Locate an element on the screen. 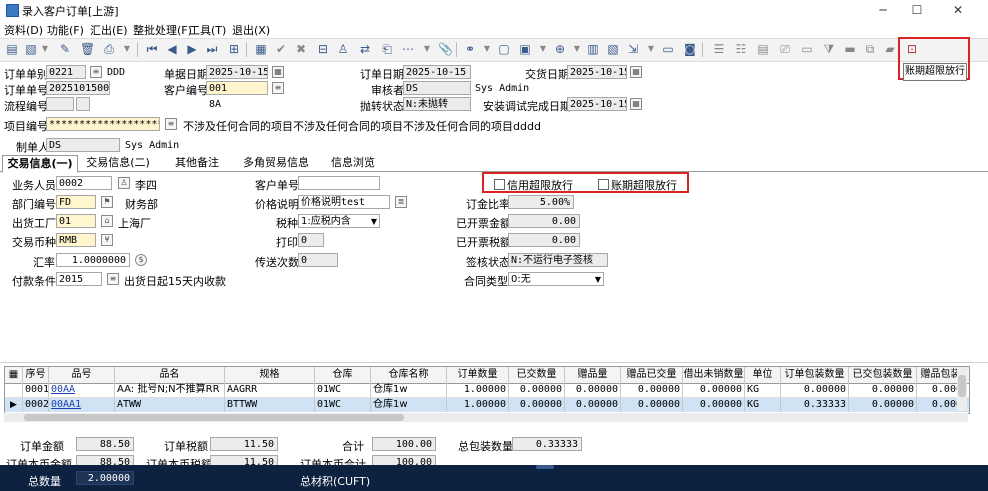  contract-type-select: 0:无 ▼ is located at coordinates (556, 279).